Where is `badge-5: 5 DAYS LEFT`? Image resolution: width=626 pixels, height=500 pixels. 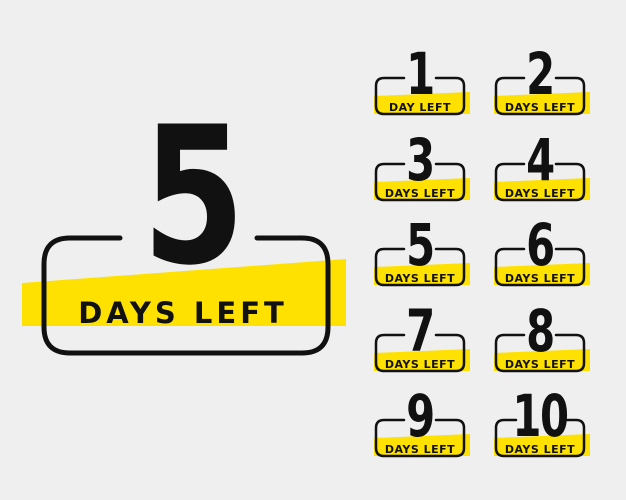
badge-5: 5 DAYS LEFT is located at coordinates (420, 254).